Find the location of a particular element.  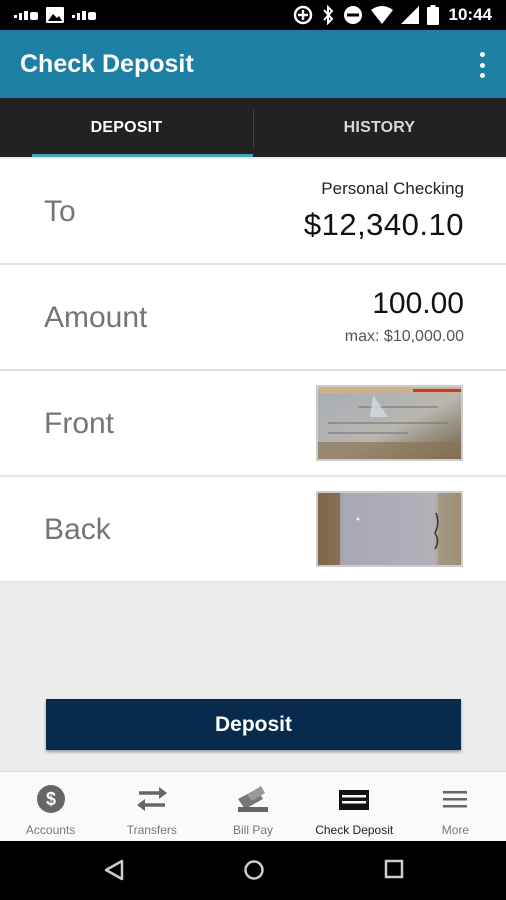

amount-max-hint: max: $10,000.00 is located at coordinates (404, 336).